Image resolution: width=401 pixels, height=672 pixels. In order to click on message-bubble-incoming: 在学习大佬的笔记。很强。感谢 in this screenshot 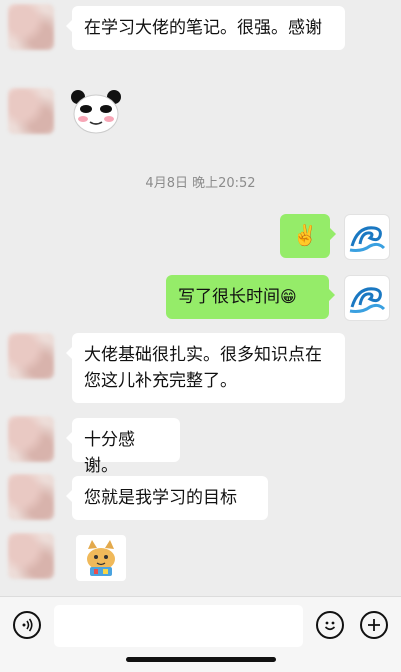, I will do `click(205, 28)`.